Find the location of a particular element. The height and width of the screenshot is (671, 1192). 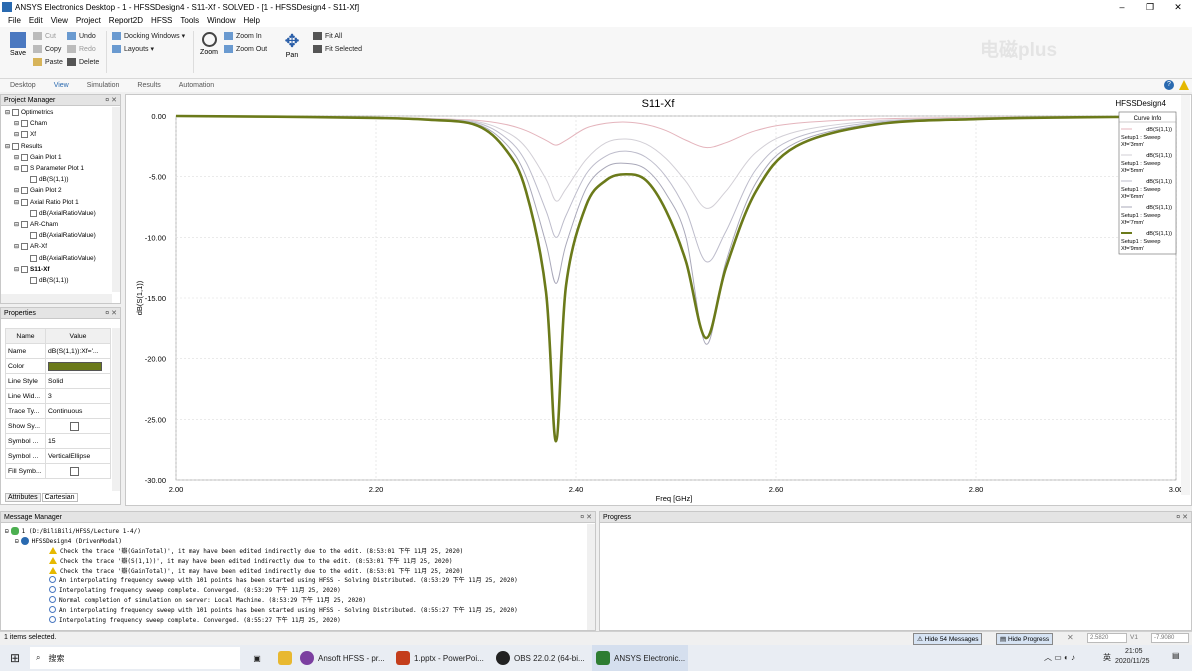

tab-desktop: Desktop is located at coordinates (23, 85).